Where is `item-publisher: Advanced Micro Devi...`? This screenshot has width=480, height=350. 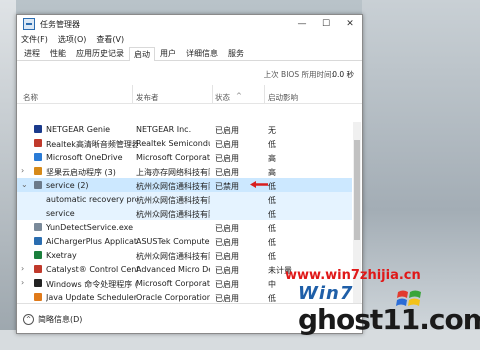
item-publisher: Advanced Micro Devi... is located at coordinates (173, 269).